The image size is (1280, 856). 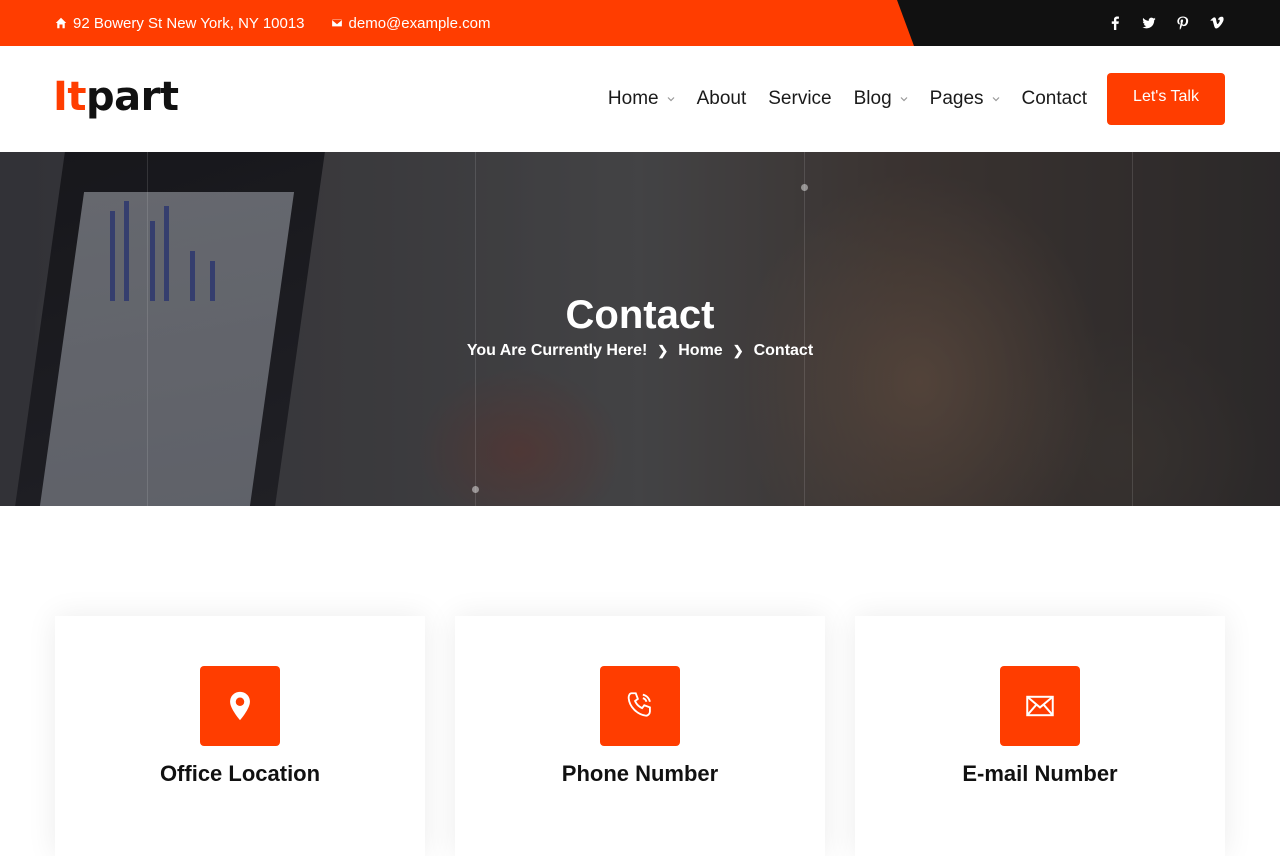 I want to click on nav-item-about: About, so click(x=722, y=99).